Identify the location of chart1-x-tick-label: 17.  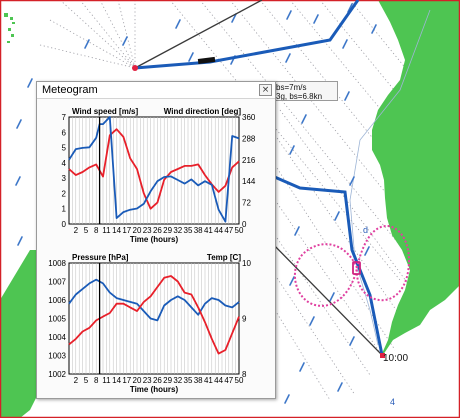
(126, 230).